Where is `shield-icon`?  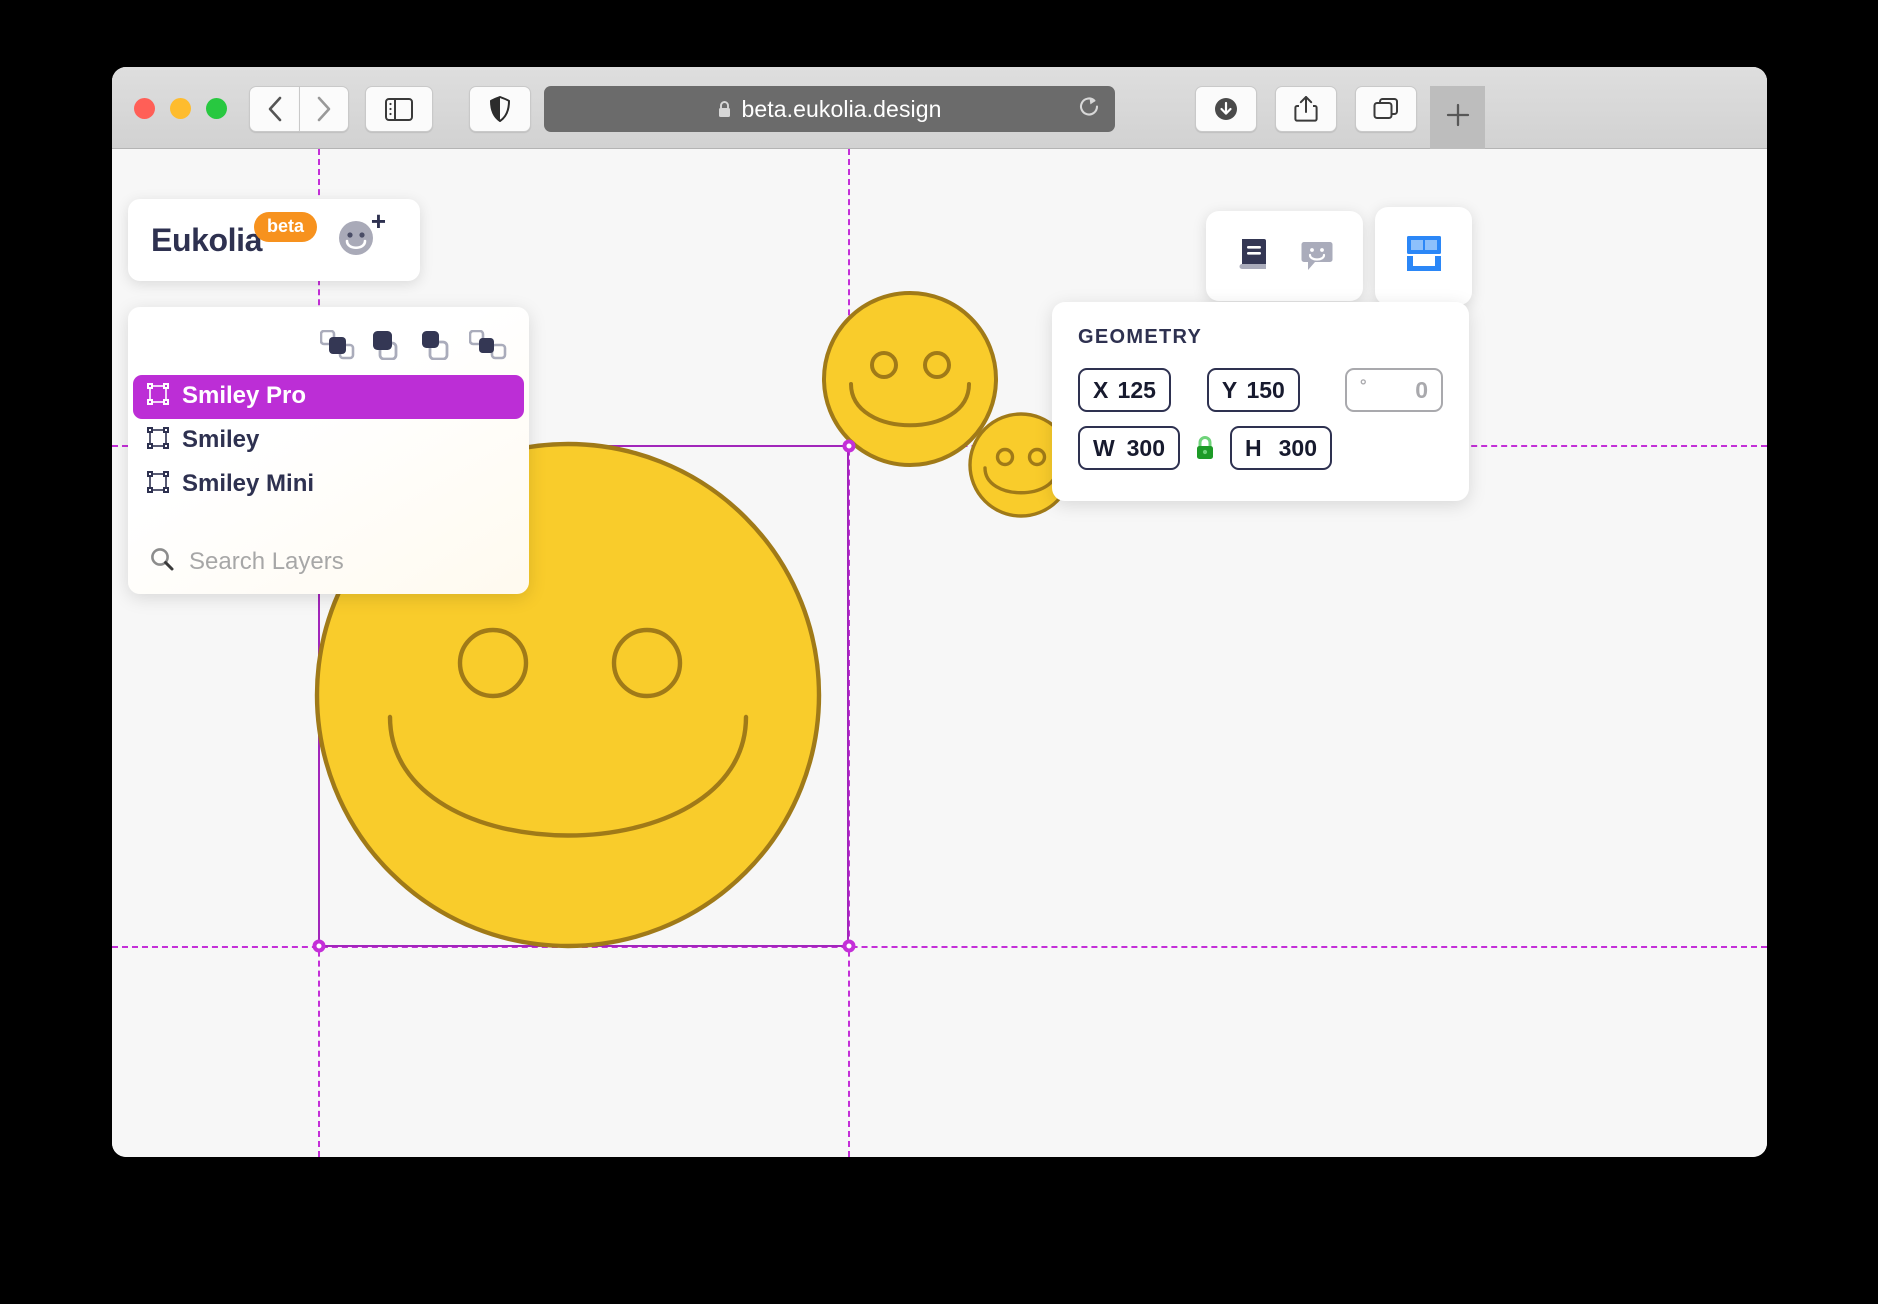 shield-icon is located at coordinates (500, 109).